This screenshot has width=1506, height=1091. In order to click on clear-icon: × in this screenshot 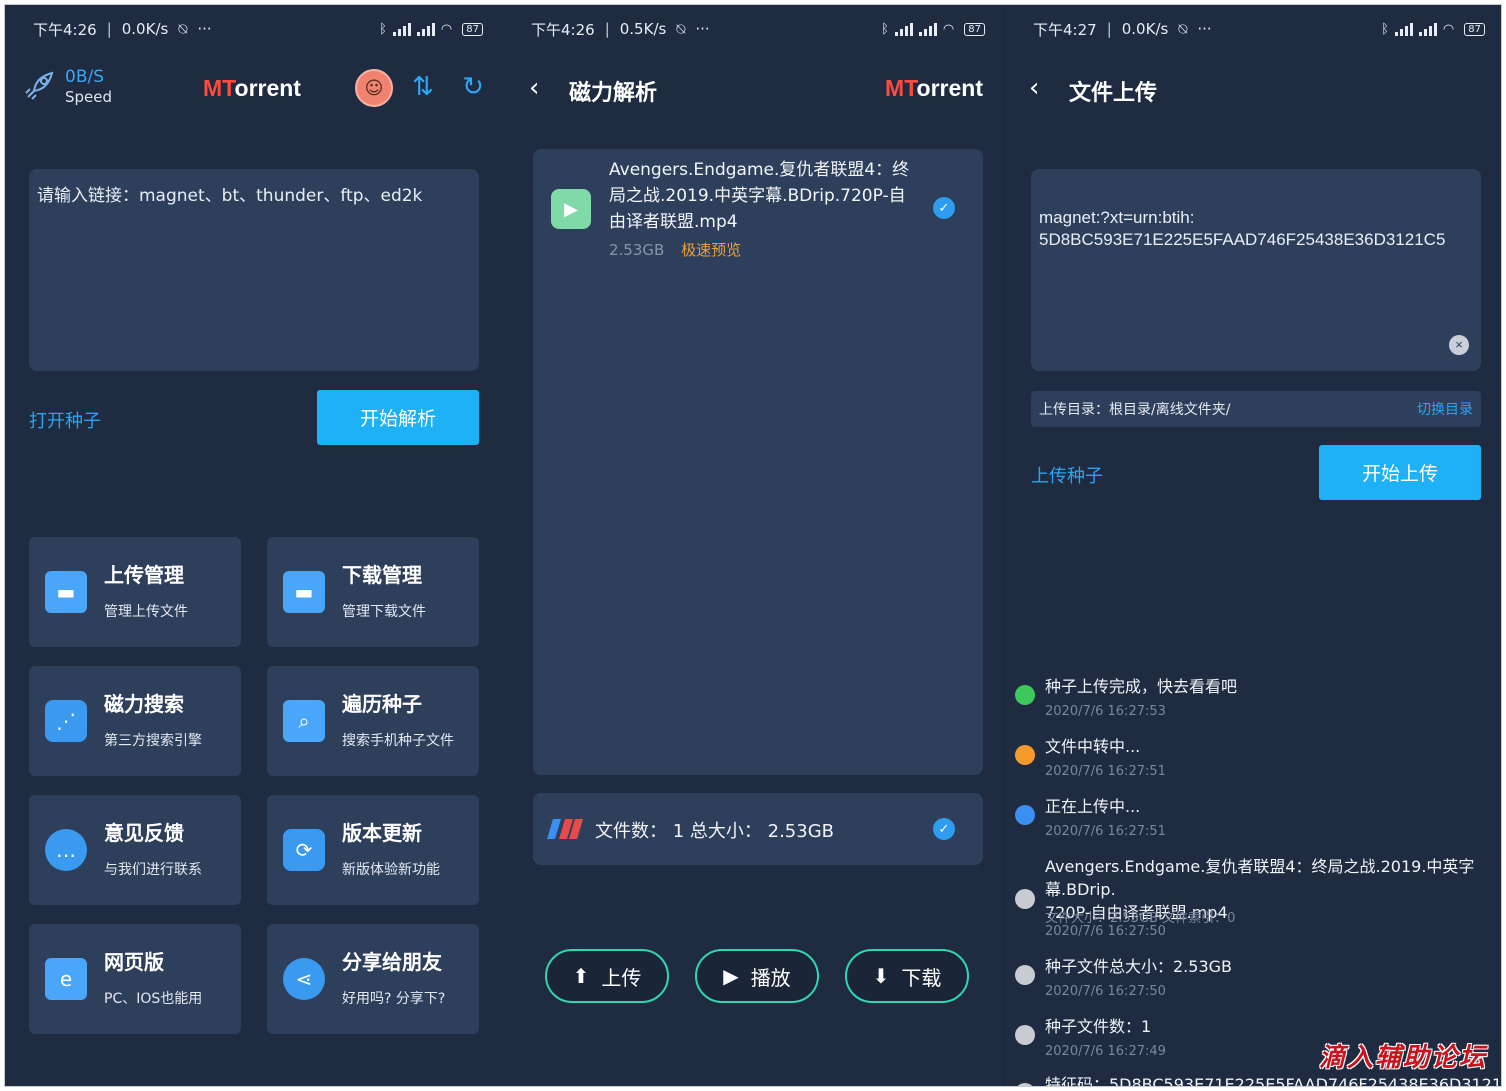, I will do `click(1459, 345)`.